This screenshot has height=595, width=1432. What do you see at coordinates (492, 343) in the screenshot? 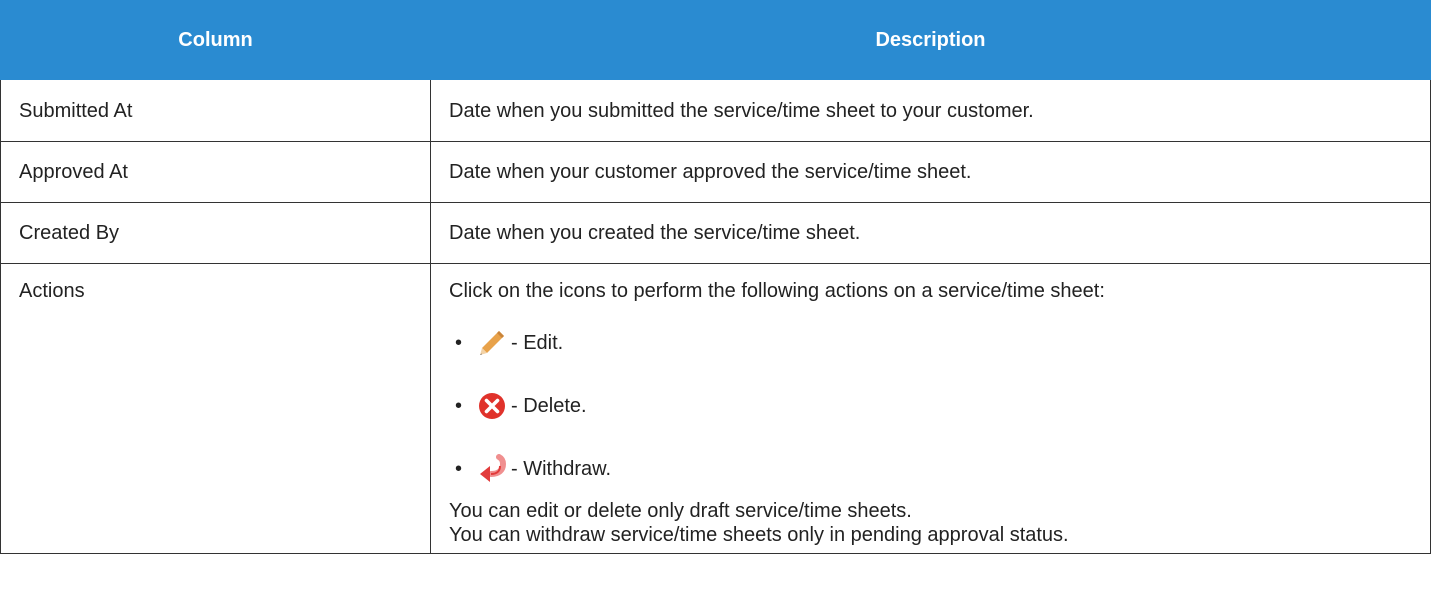
I see `pencil-icon` at bounding box center [492, 343].